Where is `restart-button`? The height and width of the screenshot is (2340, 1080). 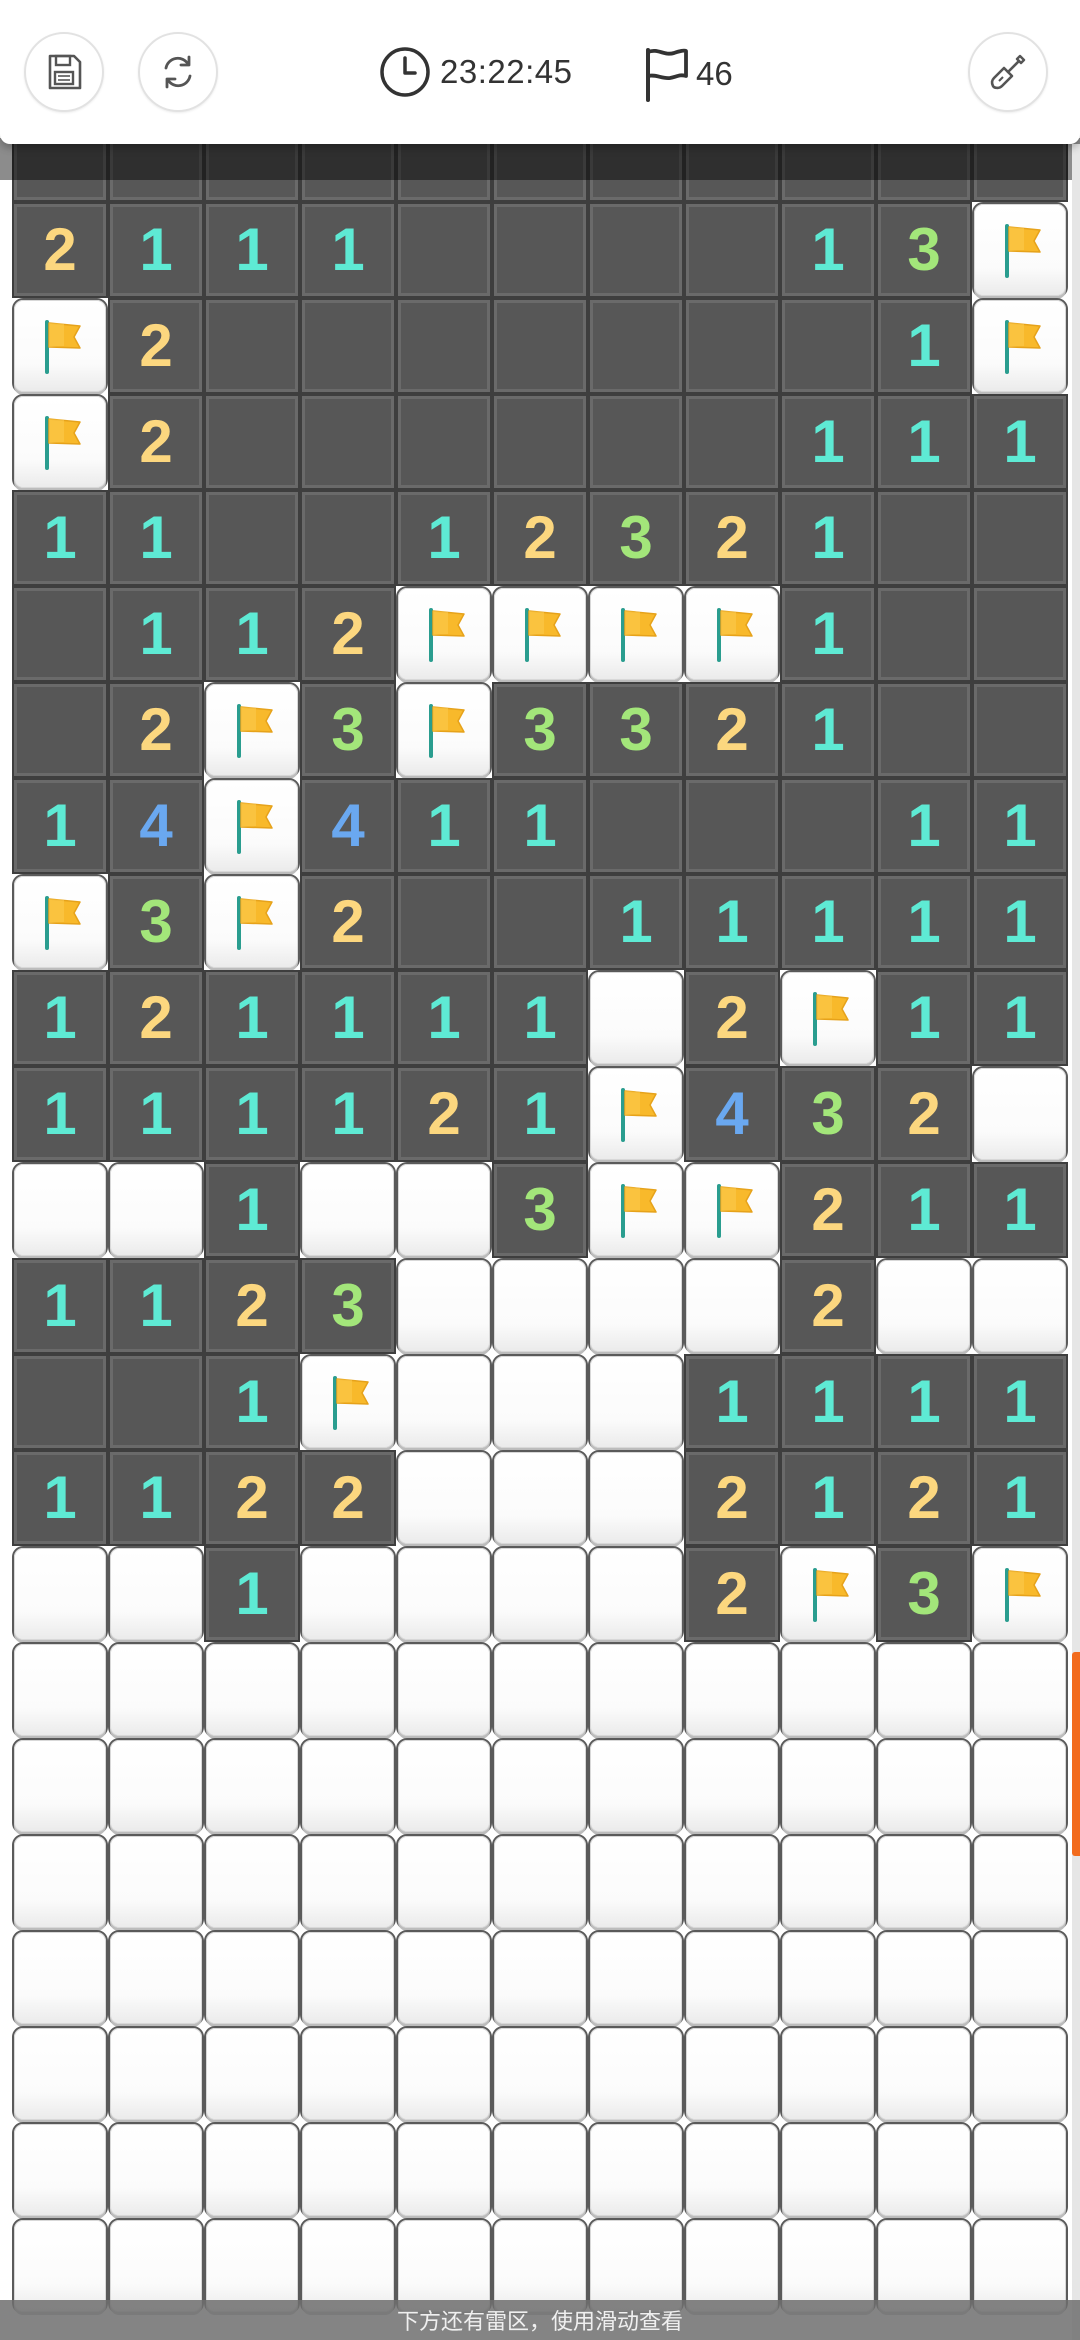 restart-button is located at coordinates (178, 72).